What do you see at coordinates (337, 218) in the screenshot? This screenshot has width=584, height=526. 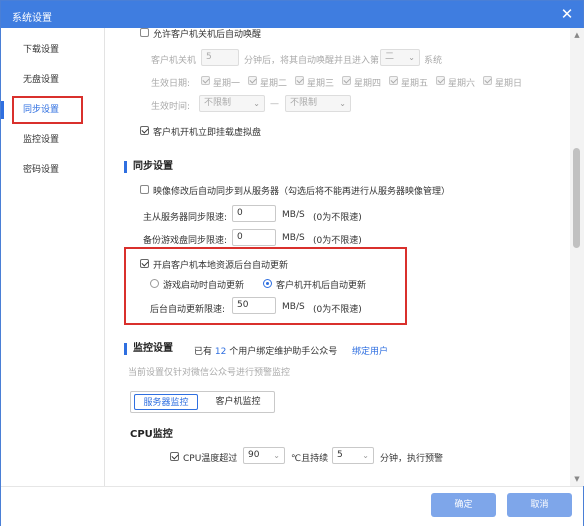 I see `master-slave-hint: (0为不限速)` at bounding box center [337, 218].